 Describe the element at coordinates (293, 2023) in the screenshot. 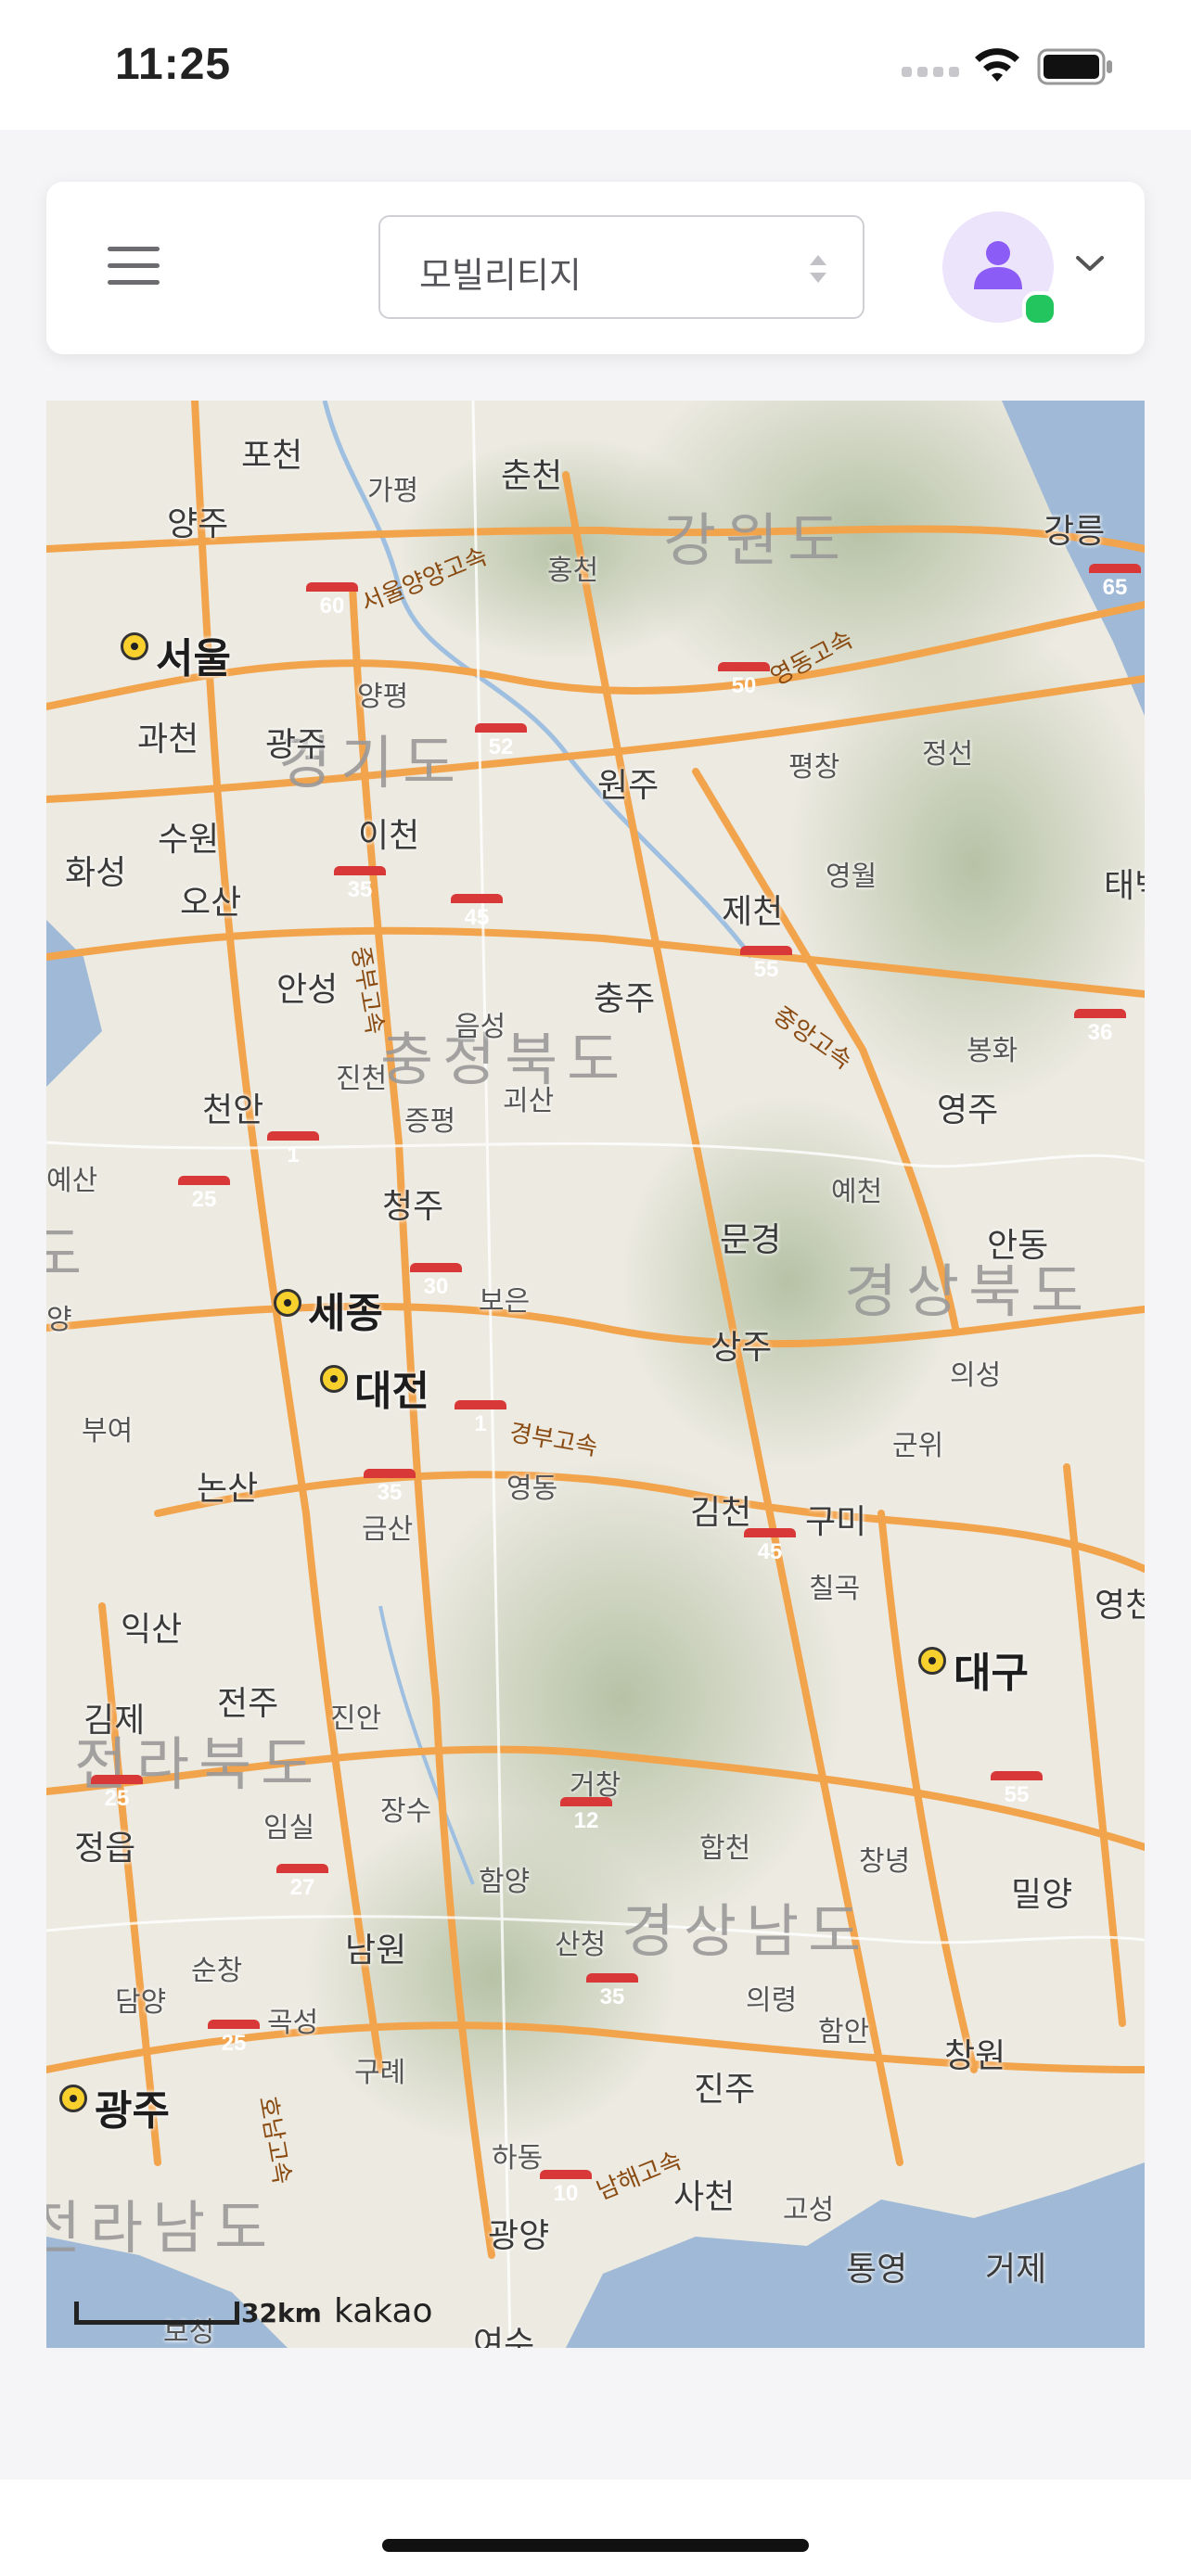

I see `place-label: 곡성` at that location.